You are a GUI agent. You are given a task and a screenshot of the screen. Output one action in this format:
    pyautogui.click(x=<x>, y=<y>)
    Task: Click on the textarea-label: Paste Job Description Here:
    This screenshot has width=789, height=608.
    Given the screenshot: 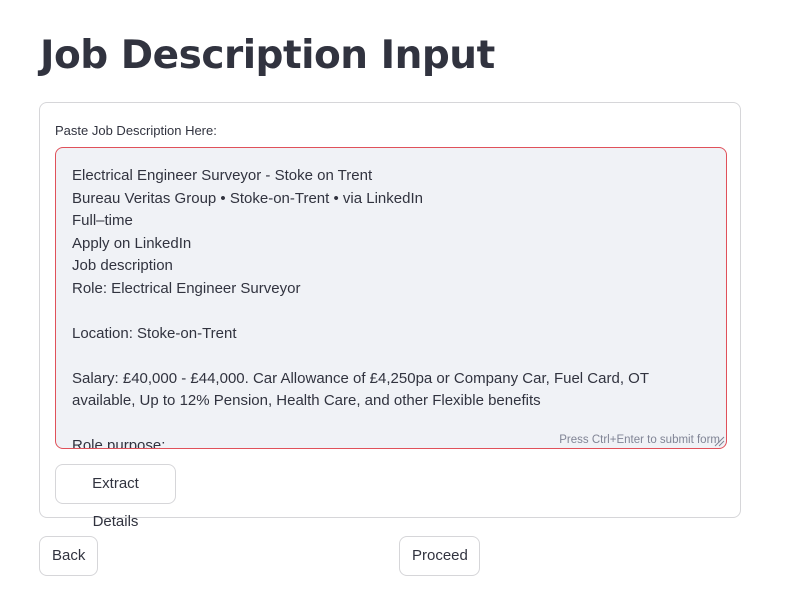 What is the action you would take?
    pyautogui.click(x=136, y=130)
    